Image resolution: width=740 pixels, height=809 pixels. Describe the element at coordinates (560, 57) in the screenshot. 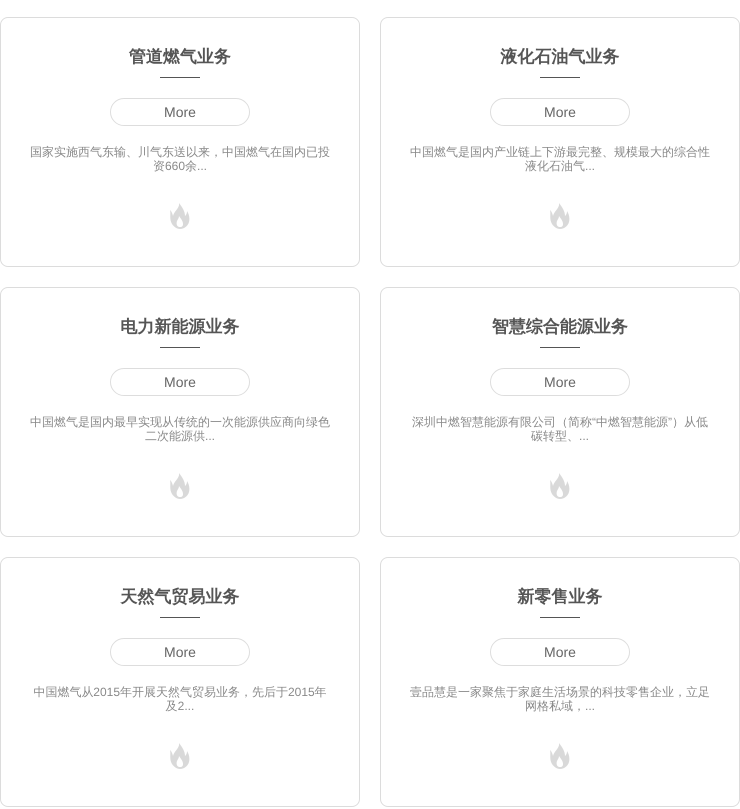

I see `card-title: 液化石油气业务` at that location.